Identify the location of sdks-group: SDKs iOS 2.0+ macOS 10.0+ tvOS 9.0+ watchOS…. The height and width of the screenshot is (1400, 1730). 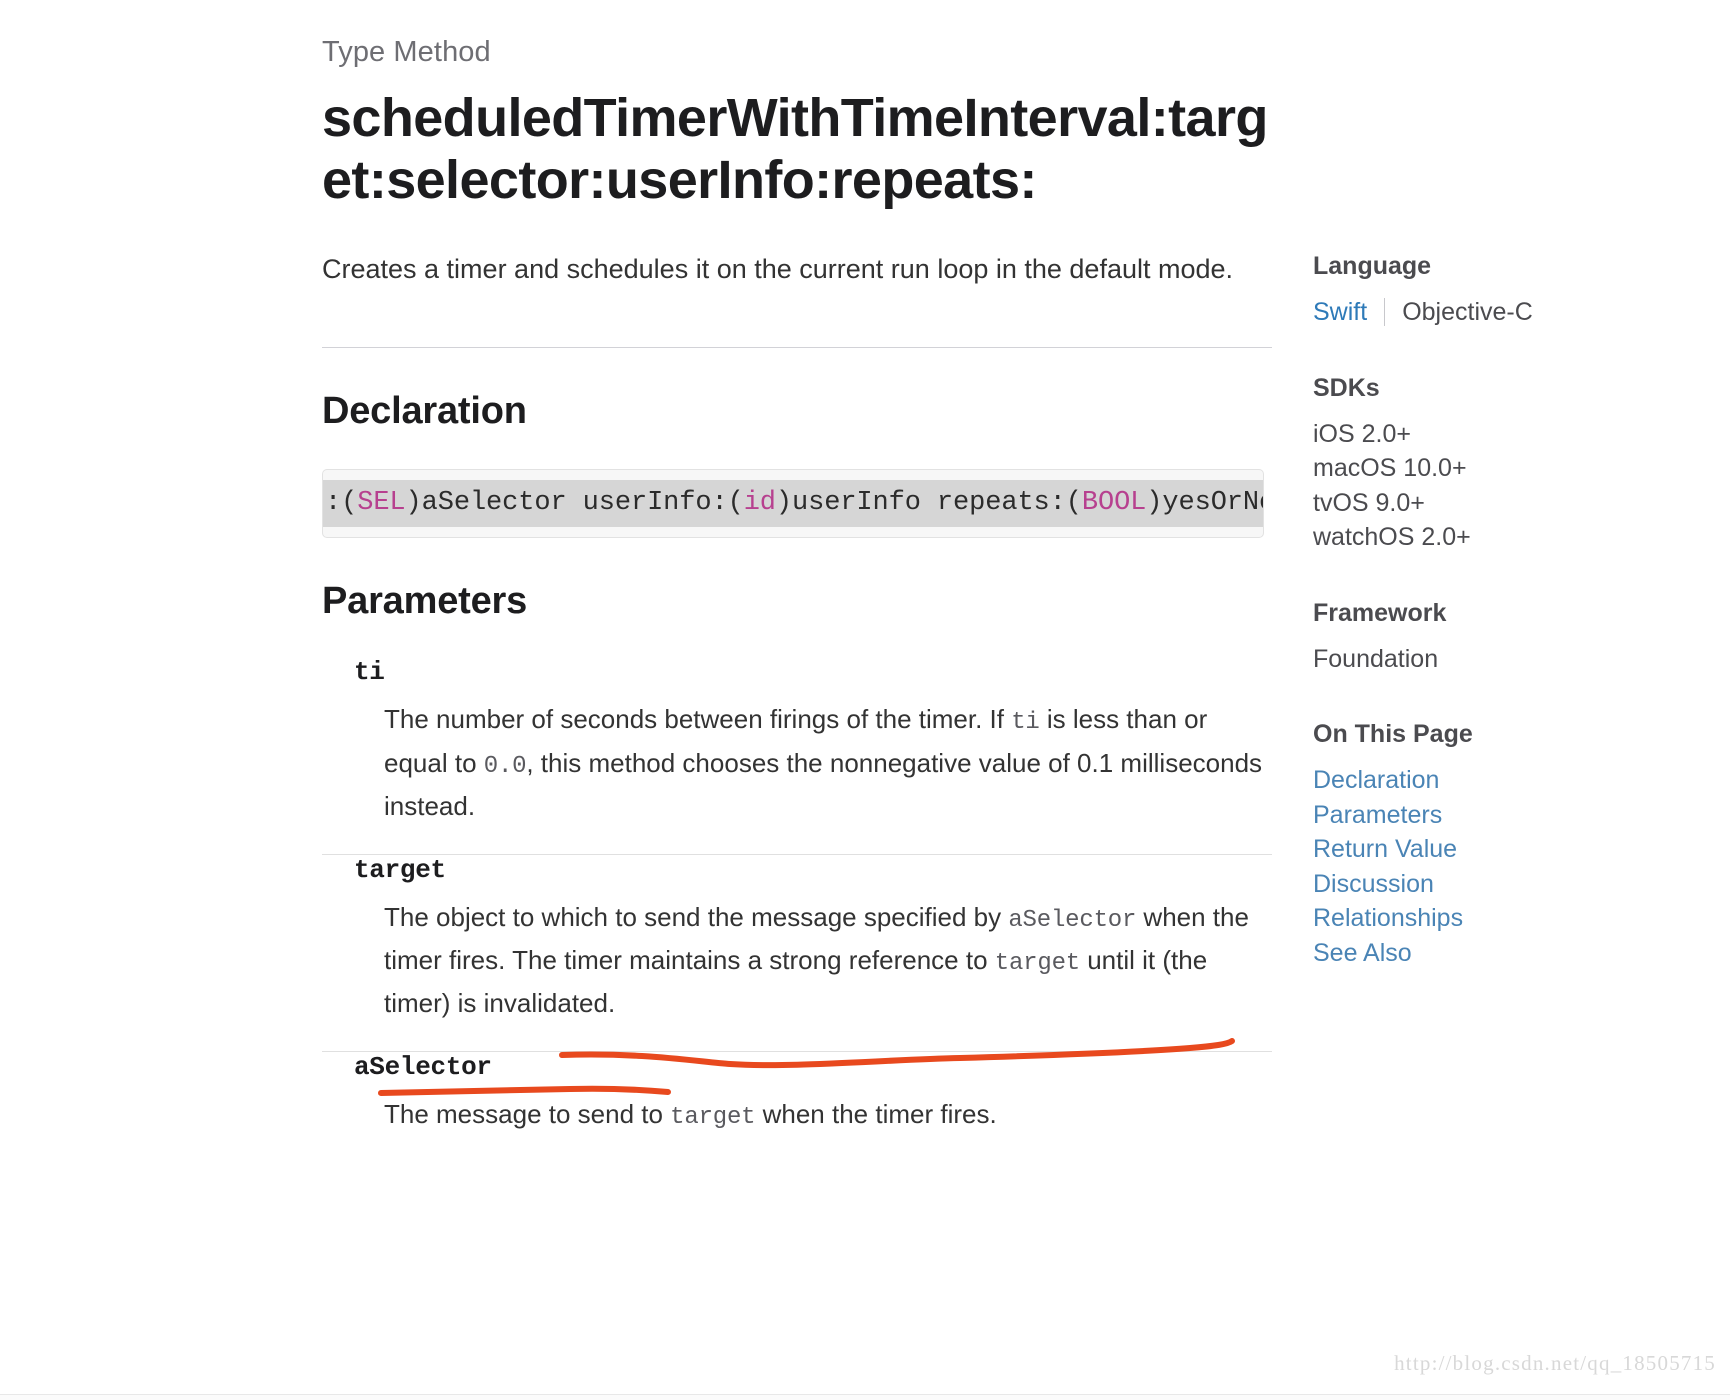
(1508, 464).